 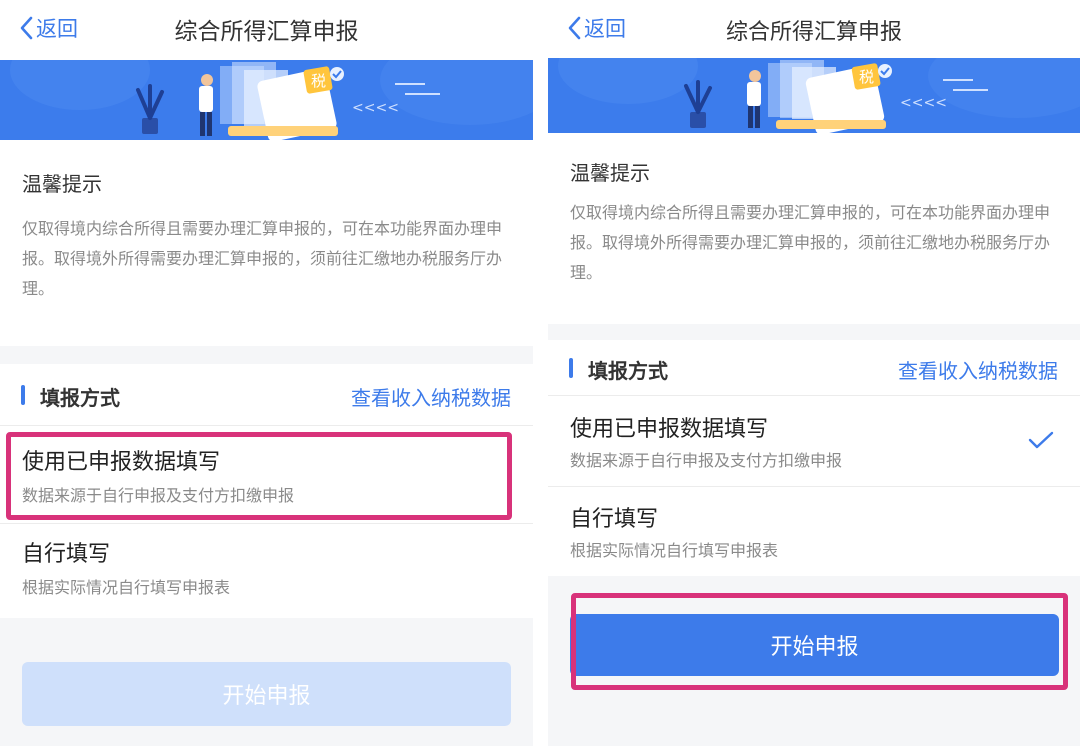 What do you see at coordinates (819, 641) in the screenshot?
I see `highlight-frame-start-button` at bounding box center [819, 641].